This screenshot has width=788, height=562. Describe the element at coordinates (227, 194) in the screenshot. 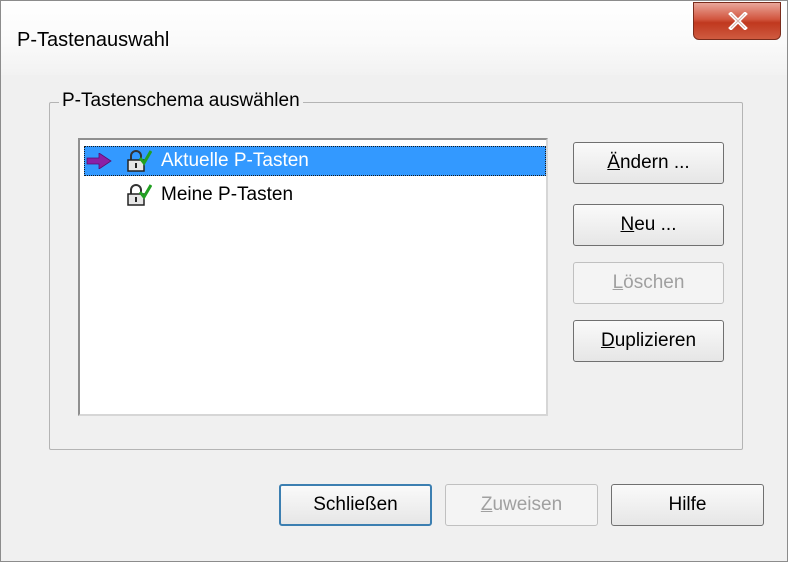

I see `list-item-label: Meine P-Tasten` at that location.